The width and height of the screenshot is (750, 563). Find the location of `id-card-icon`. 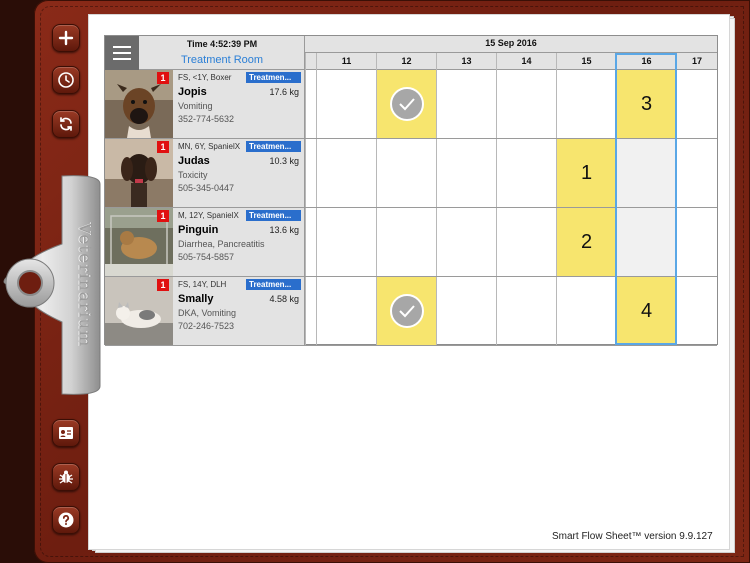

id-card-icon is located at coordinates (66, 433).